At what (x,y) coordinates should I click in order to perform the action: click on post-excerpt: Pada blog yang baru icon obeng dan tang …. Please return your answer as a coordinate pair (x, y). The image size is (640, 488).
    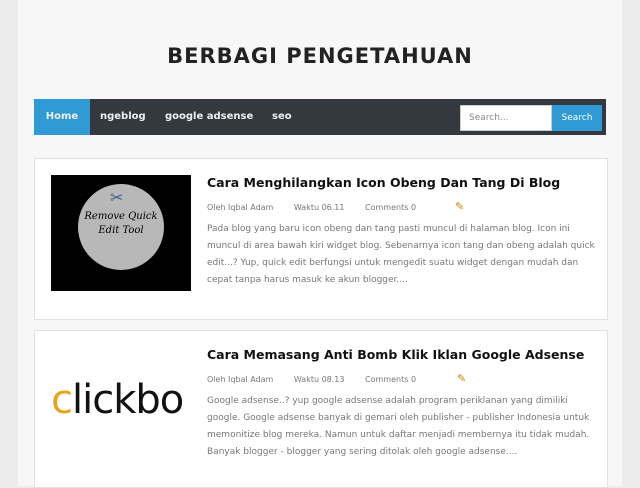
    Looking at the image, I should click on (401, 254).